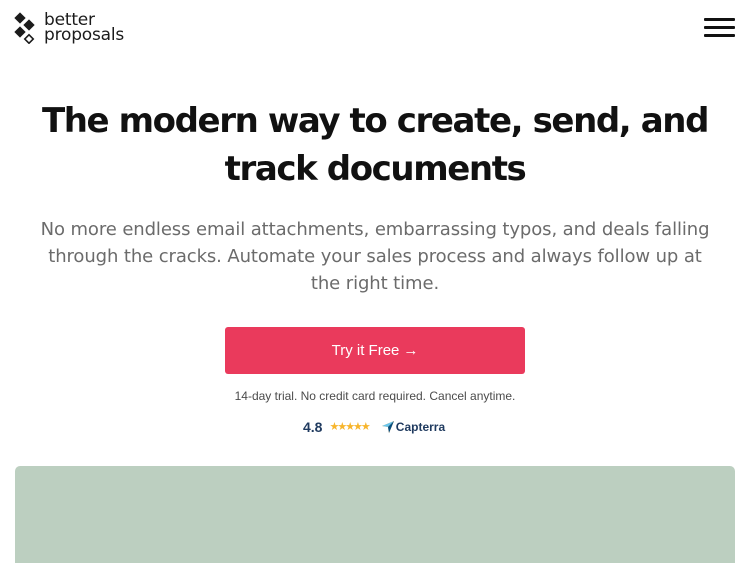  Describe the element at coordinates (365, 350) in the screenshot. I see `try-free-label: Try it Free` at that location.